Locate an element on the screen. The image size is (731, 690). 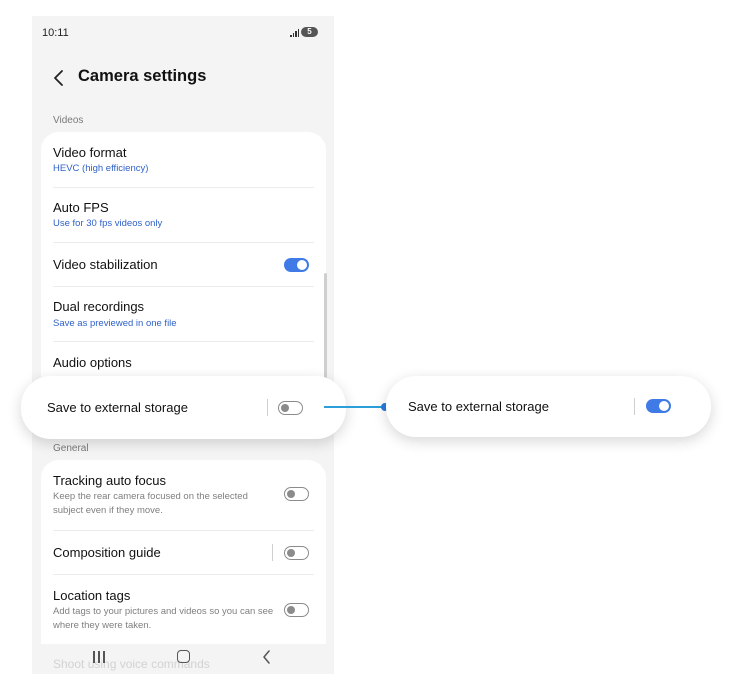
status-bar: 10:11 5 is located at coordinates (184, 35).